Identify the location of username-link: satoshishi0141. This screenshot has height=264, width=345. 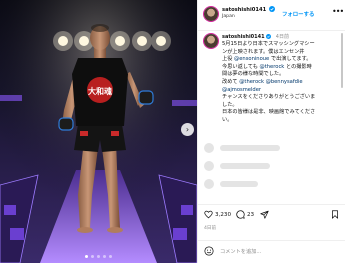
(248, 9).